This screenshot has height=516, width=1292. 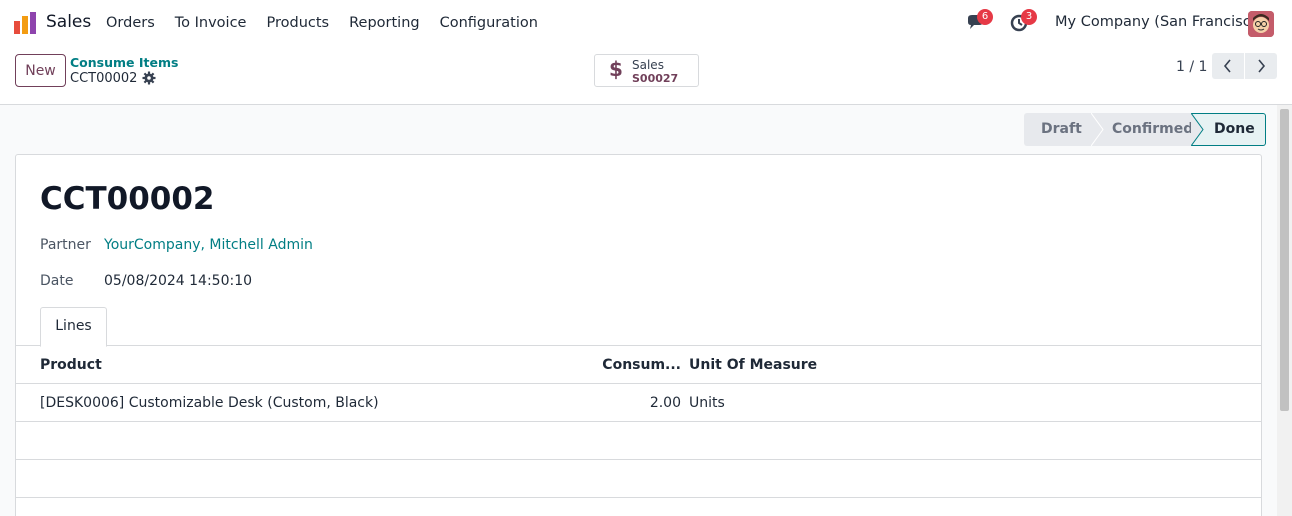 I want to click on sales-smart-button: $ Sales S00027, so click(x=646, y=70).